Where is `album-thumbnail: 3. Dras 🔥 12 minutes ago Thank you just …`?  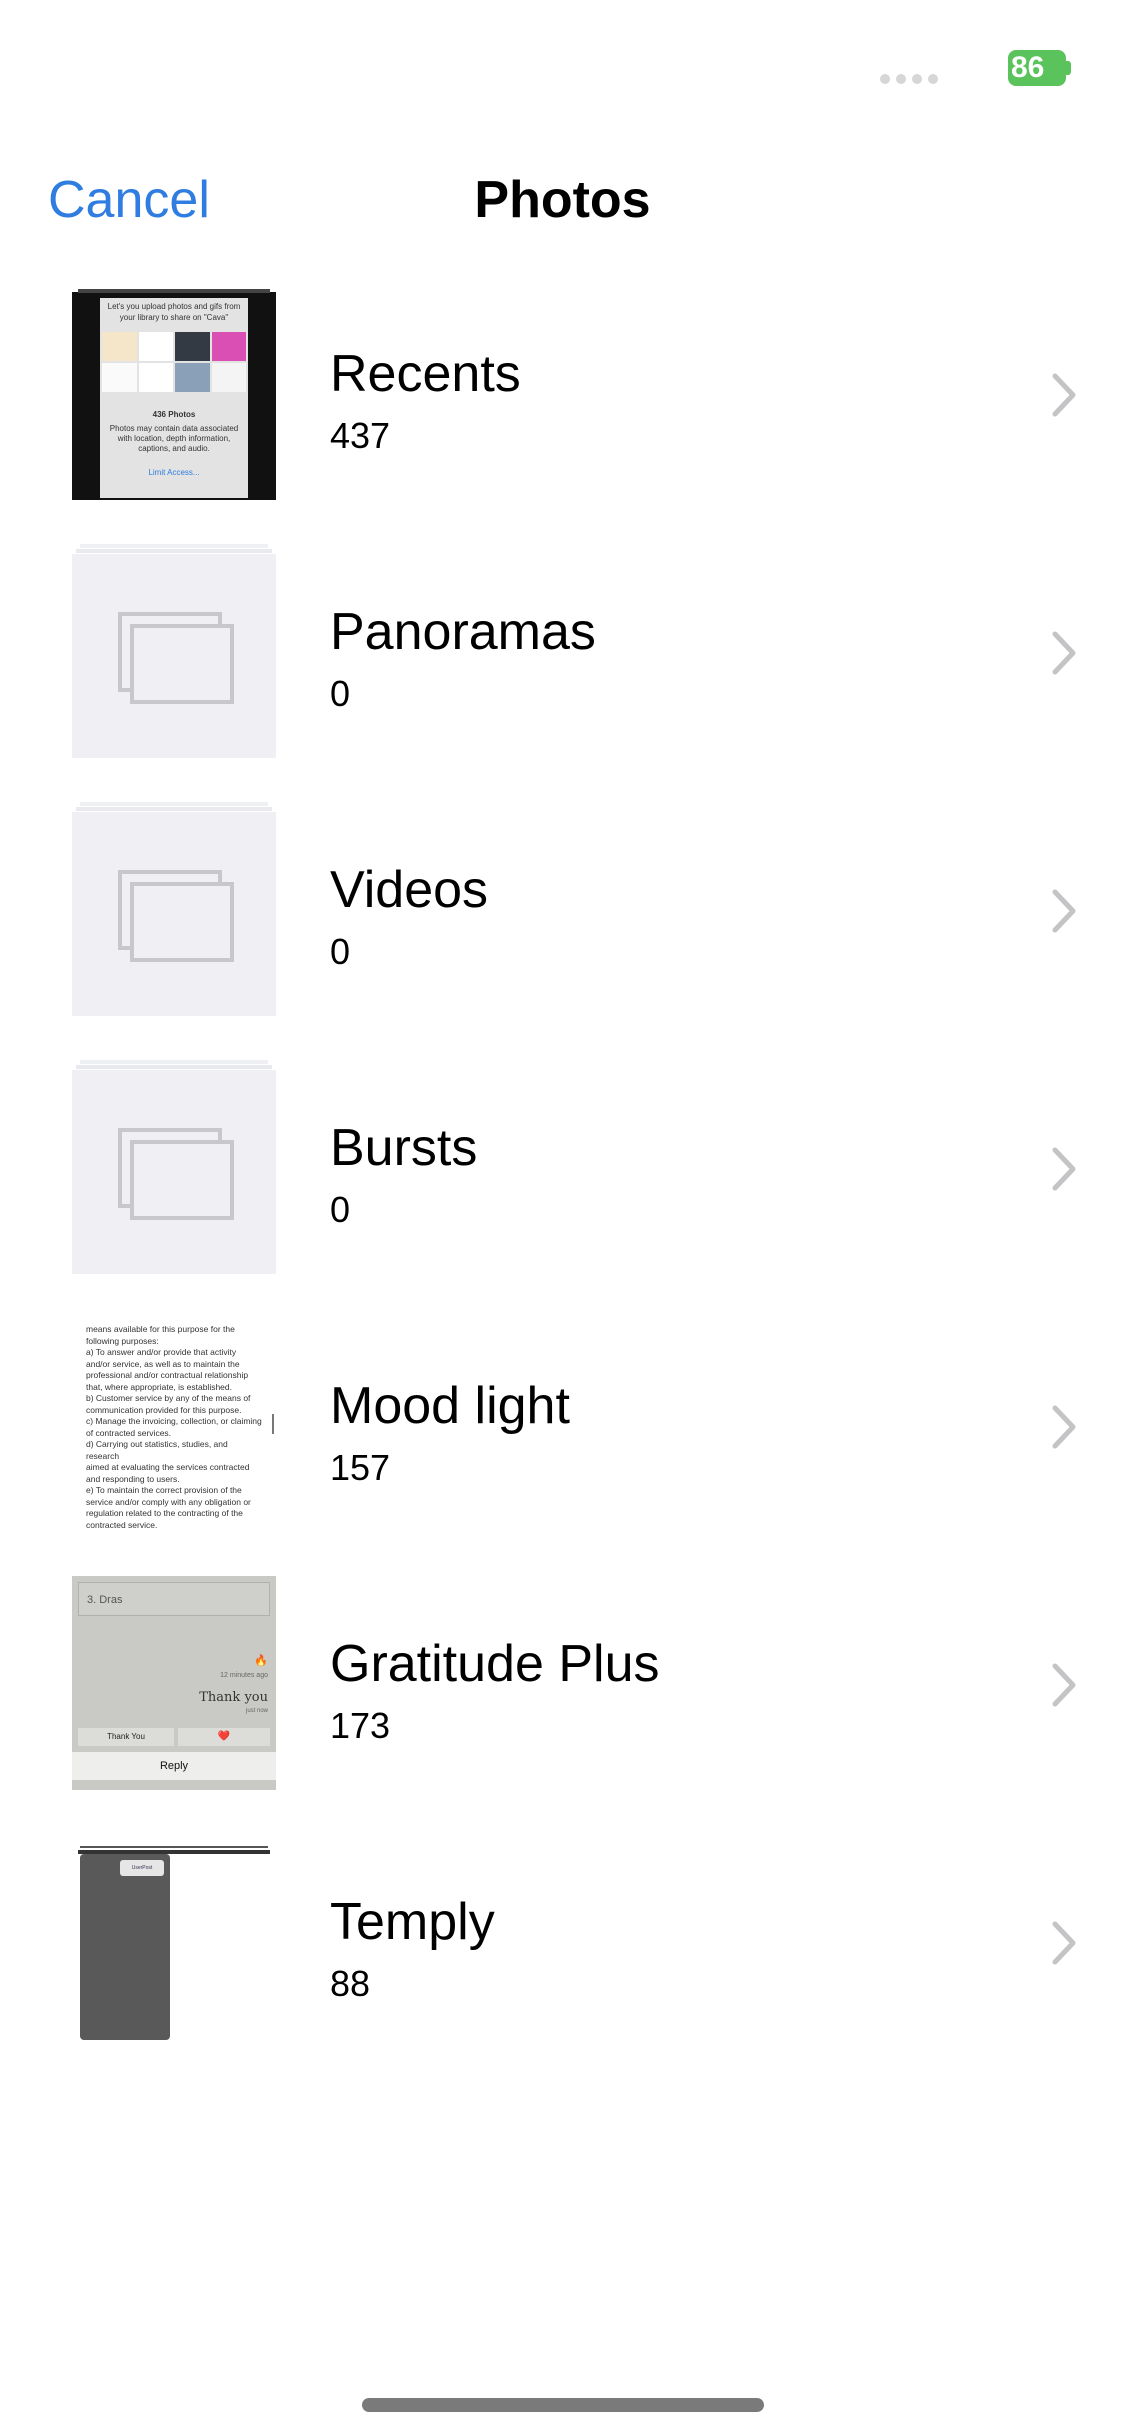 album-thumbnail: 3. Dras 🔥 12 minutes ago Thank you just … is located at coordinates (174, 1683).